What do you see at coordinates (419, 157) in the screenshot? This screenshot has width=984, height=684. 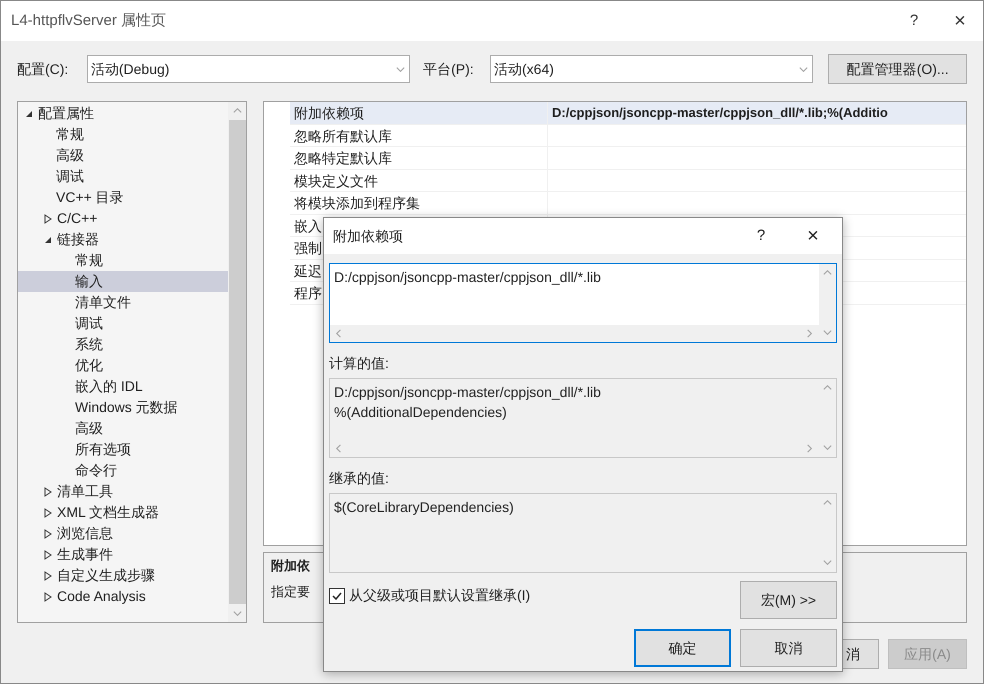 I see `property-name: 忽略特定默认库` at bounding box center [419, 157].